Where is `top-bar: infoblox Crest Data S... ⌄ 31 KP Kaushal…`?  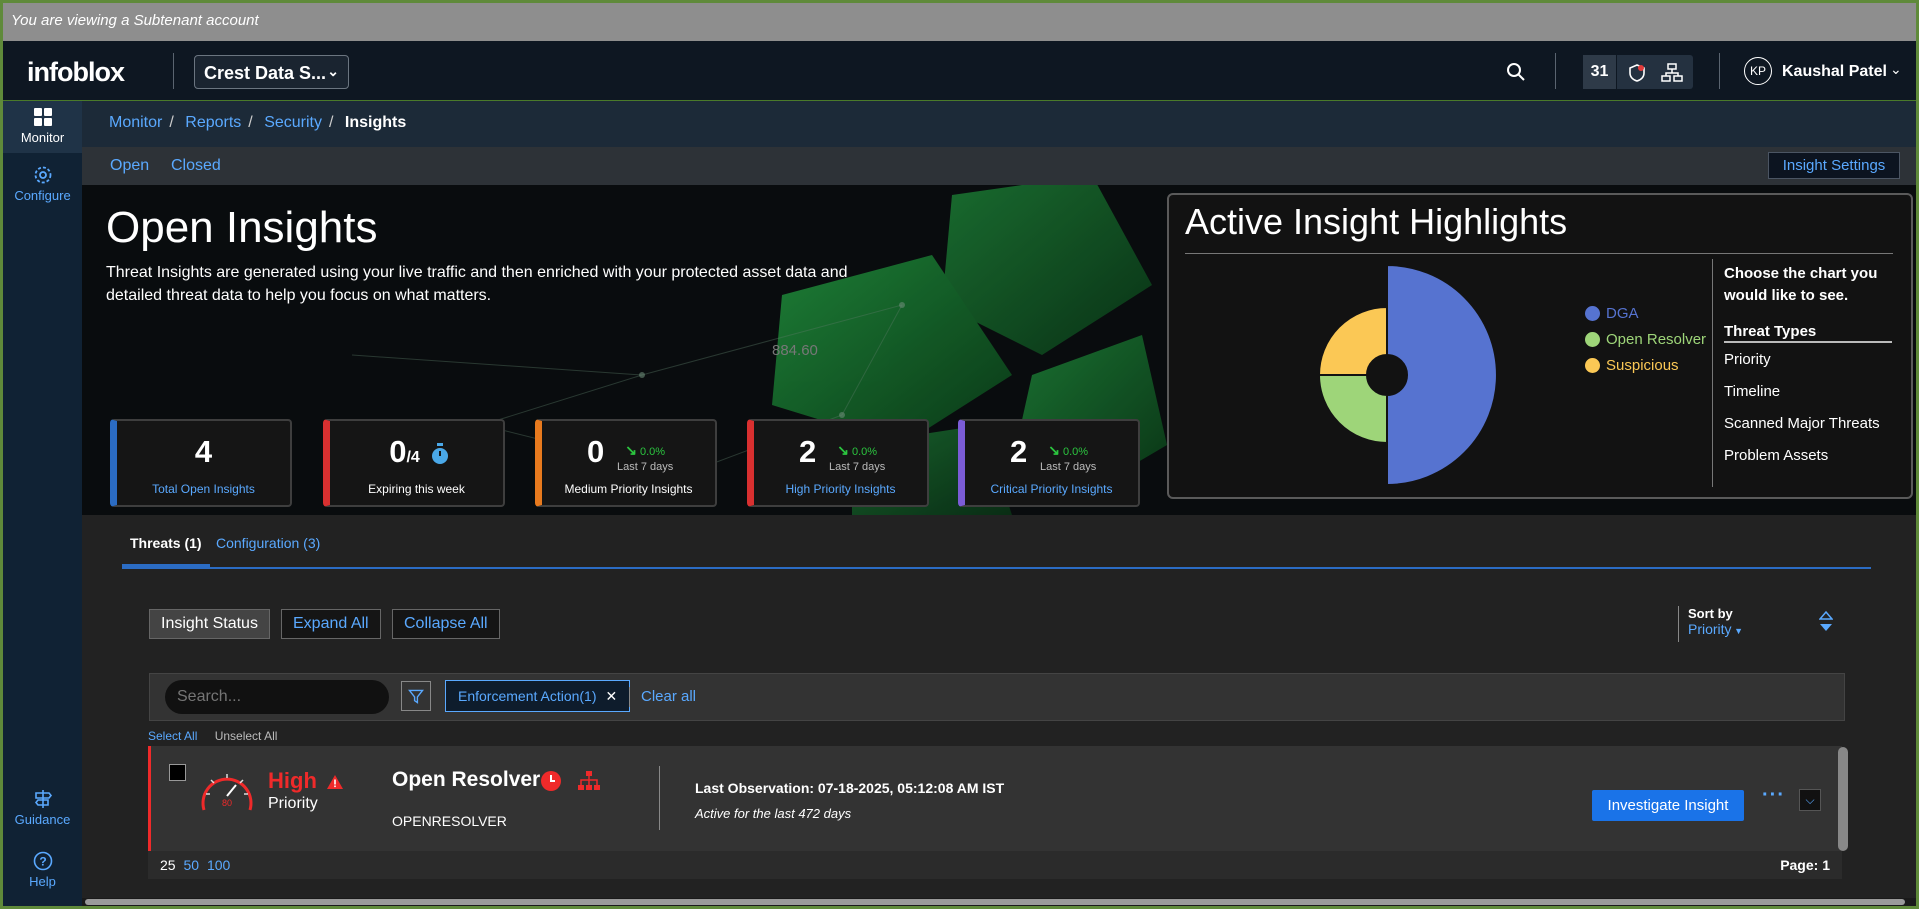 top-bar: infoblox Crest Data S... ⌄ 31 KP Kaushal… is located at coordinates (959, 71).